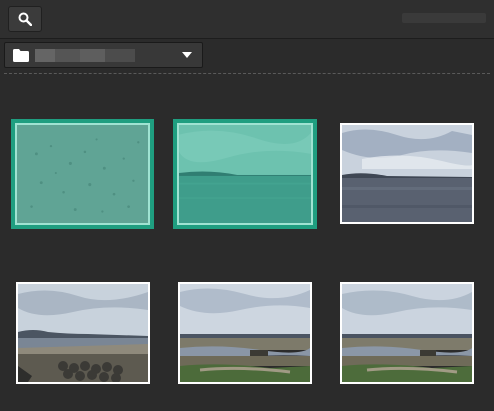  Describe the element at coordinates (85, 55) in the screenshot. I see `folder-name-redacted` at that location.